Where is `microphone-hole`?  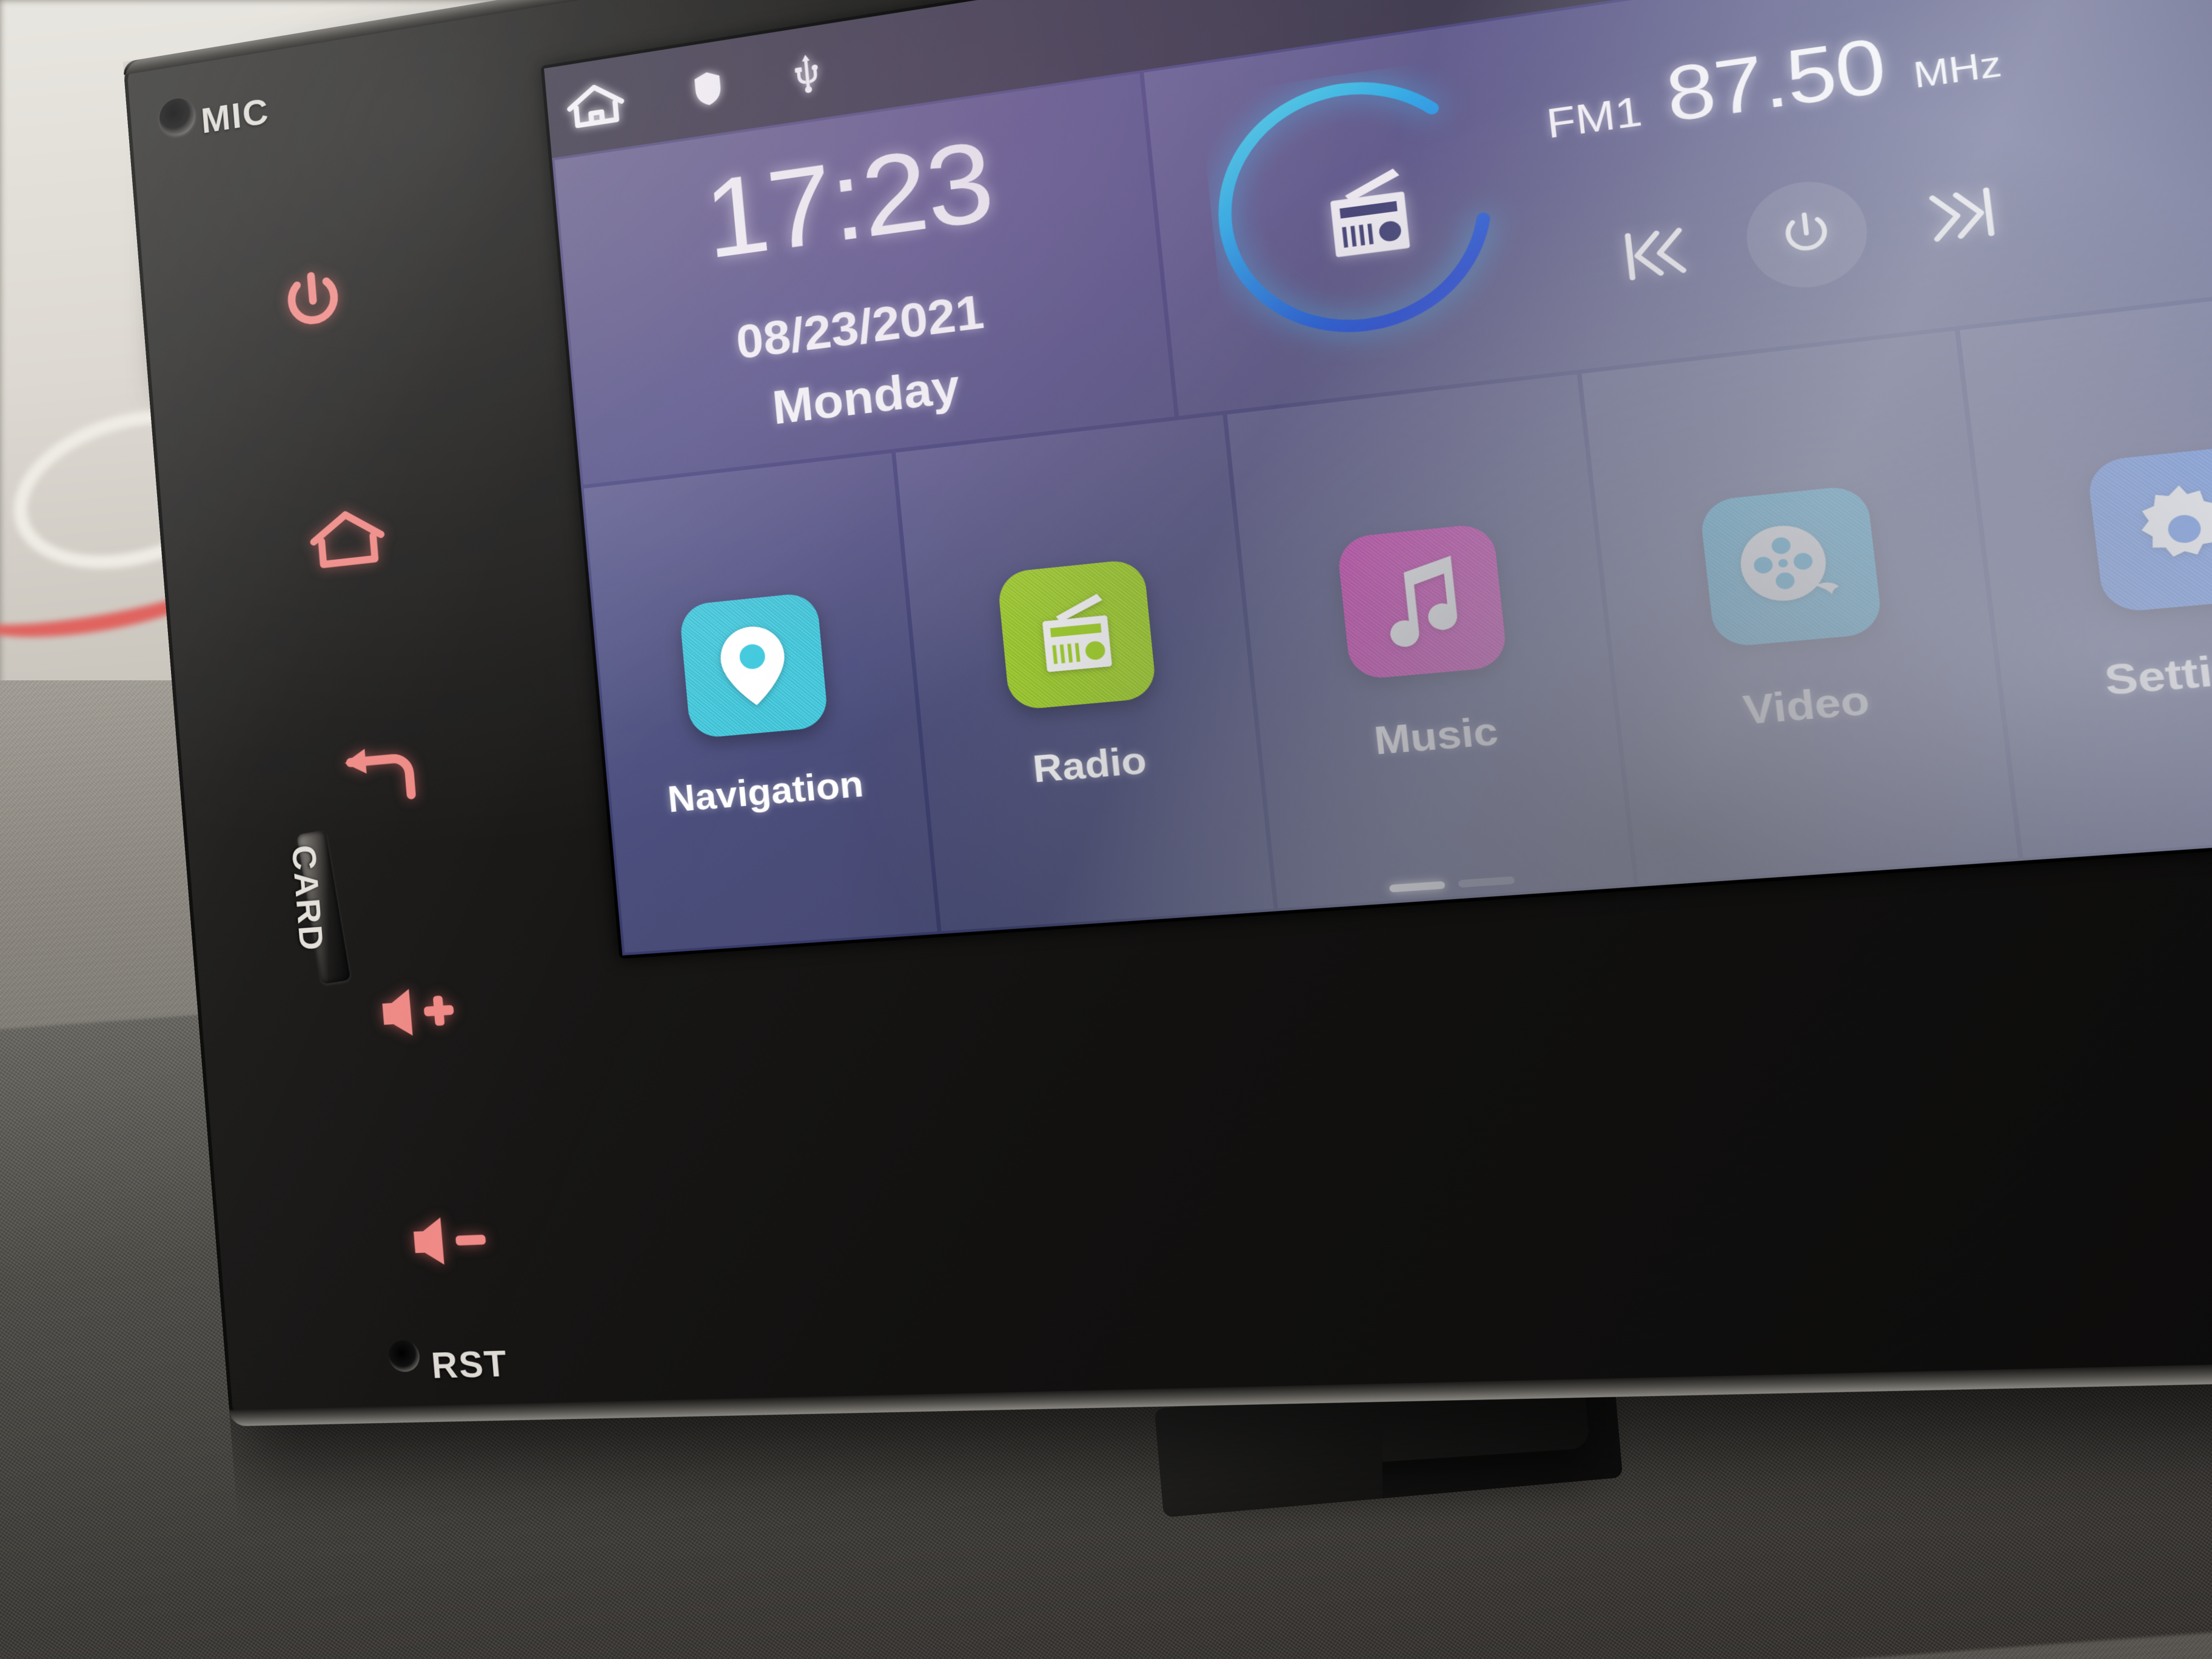
microphone-hole is located at coordinates (177, 116).